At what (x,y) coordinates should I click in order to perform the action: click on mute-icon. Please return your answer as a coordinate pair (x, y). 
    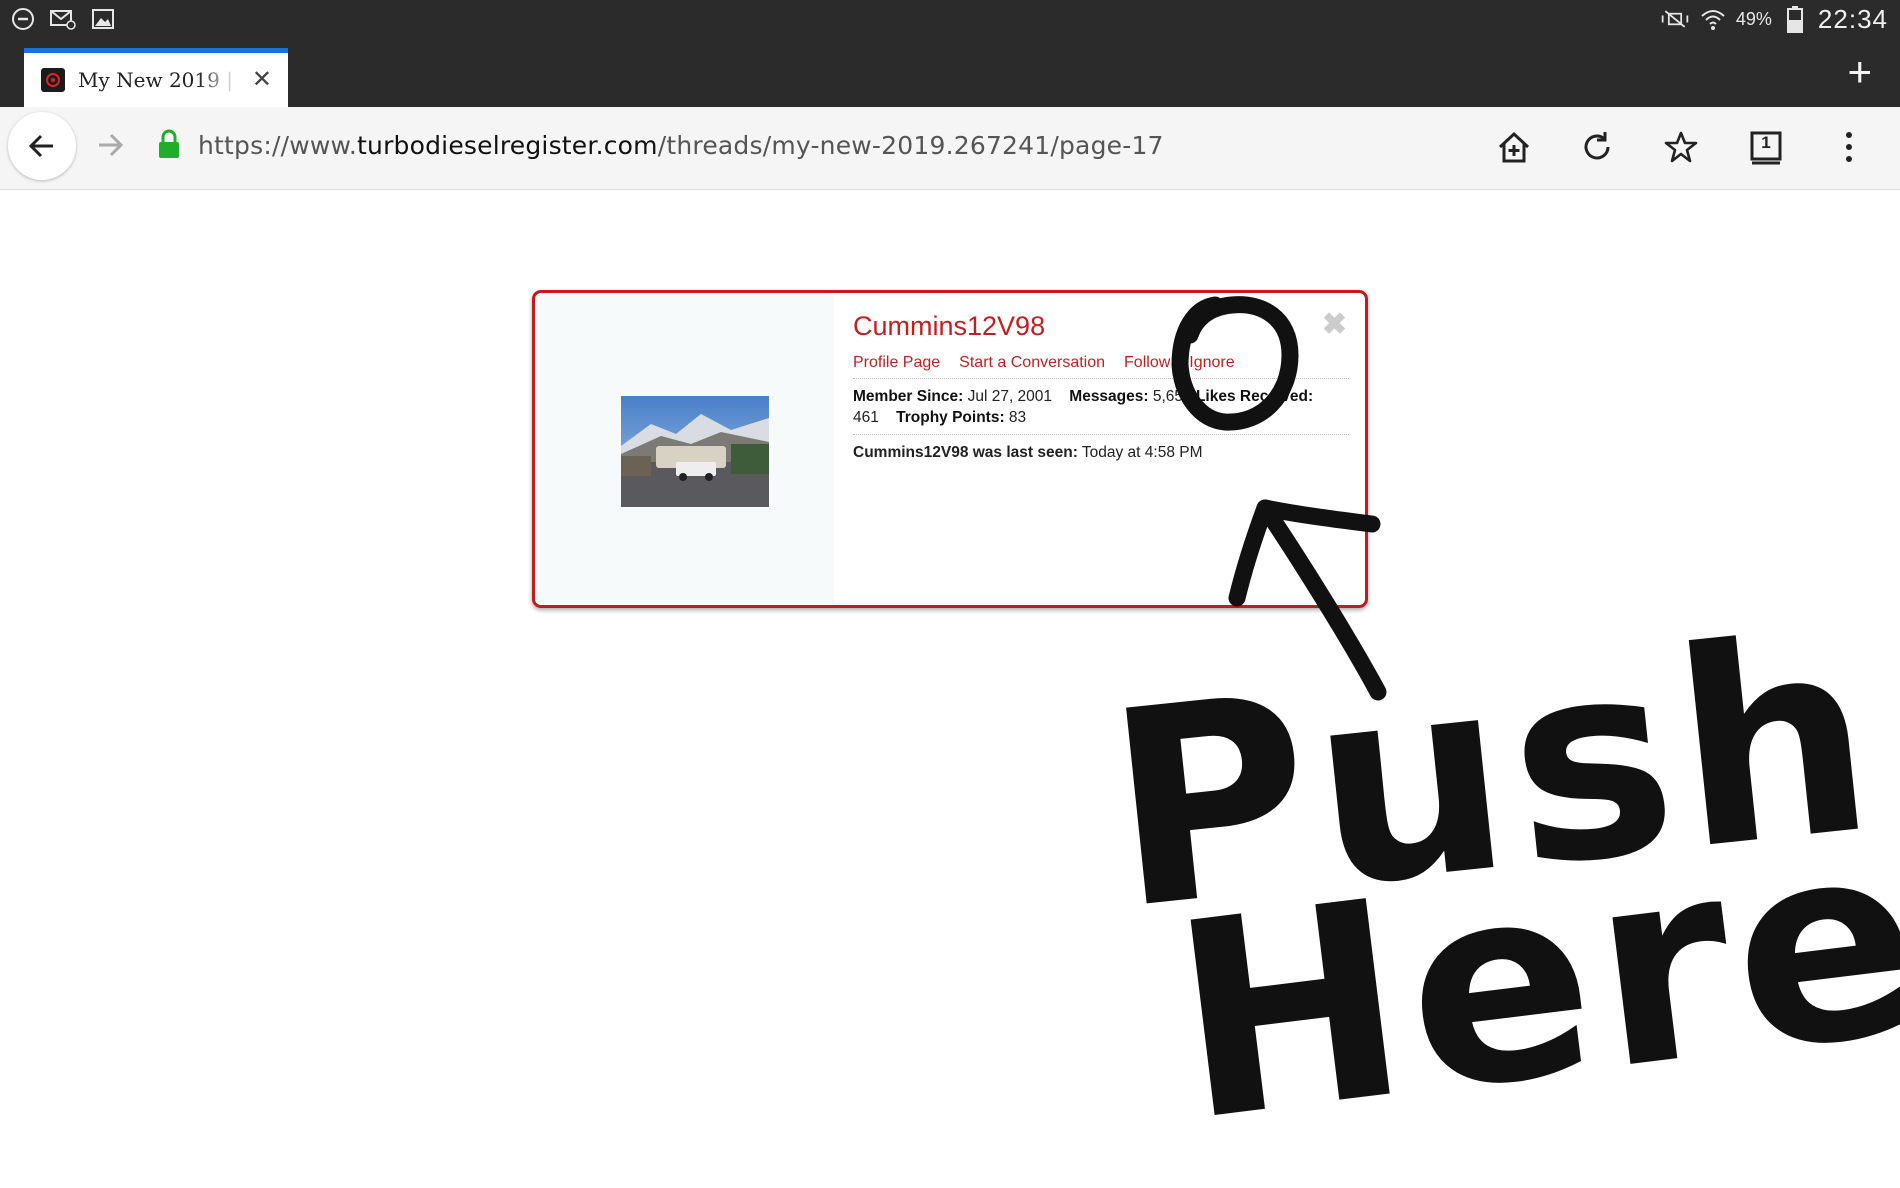
    Looking at the image, I should click on (1675, 19).